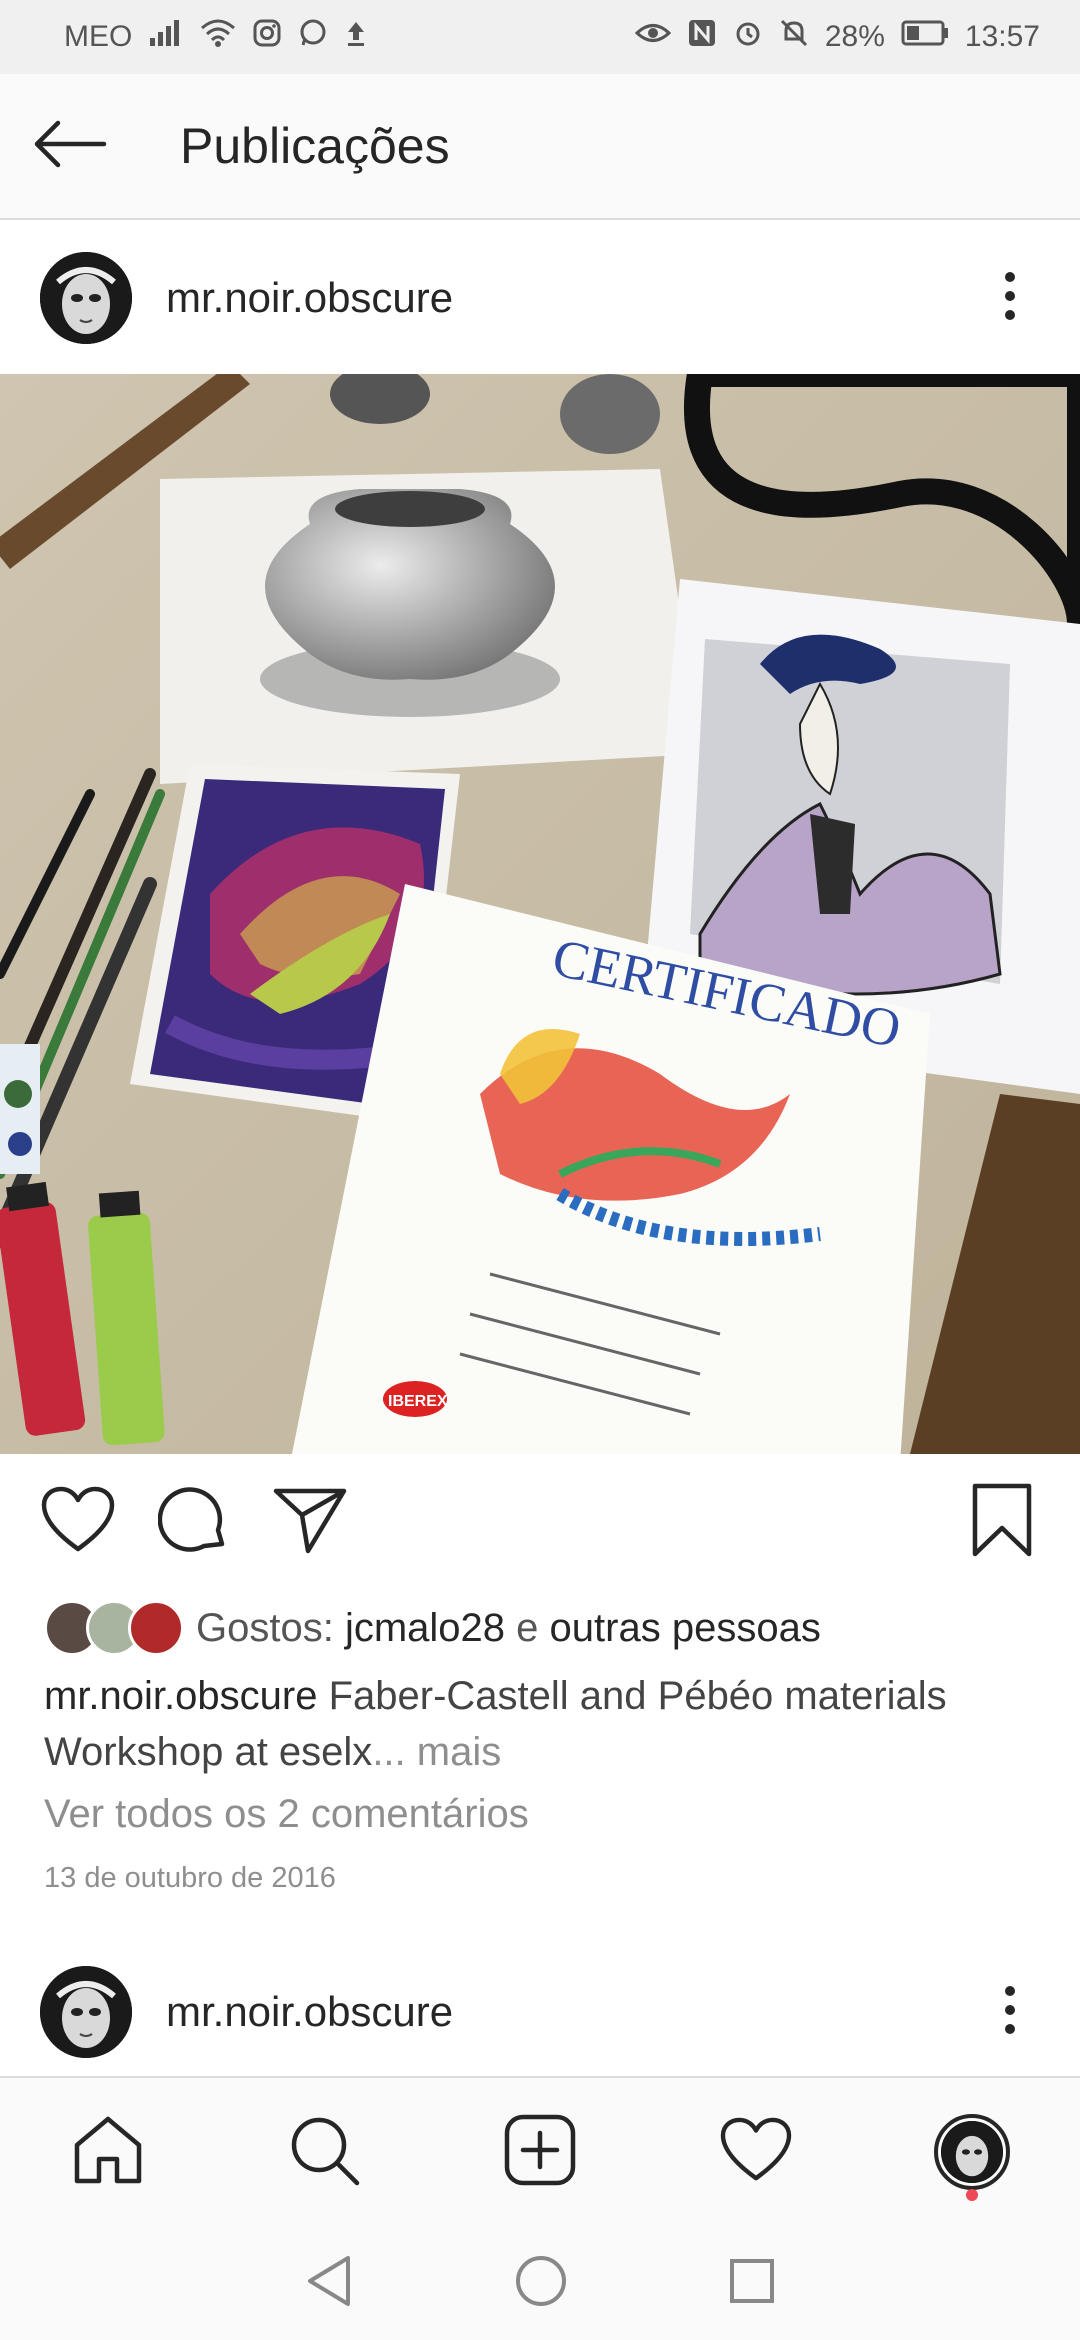 This screenshot has width=1080, height=2340. I want to click on send-icon, so click(310, 1522).